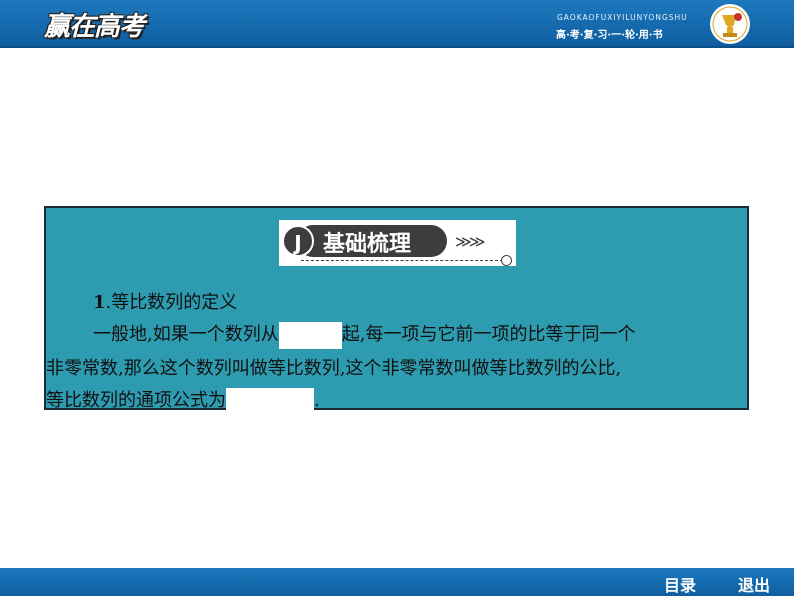  I want to click on toc-button: 目录, so click(680, 584).